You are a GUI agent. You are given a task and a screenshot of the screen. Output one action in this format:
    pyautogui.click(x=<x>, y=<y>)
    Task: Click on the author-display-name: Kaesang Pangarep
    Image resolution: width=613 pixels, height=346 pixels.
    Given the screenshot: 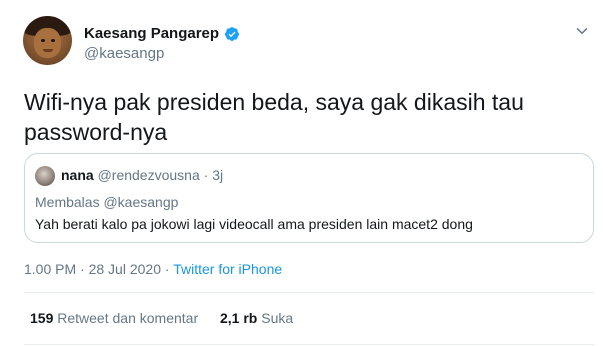 What is the action you would take?
    pyautogui.click(x=151, y=33)
    